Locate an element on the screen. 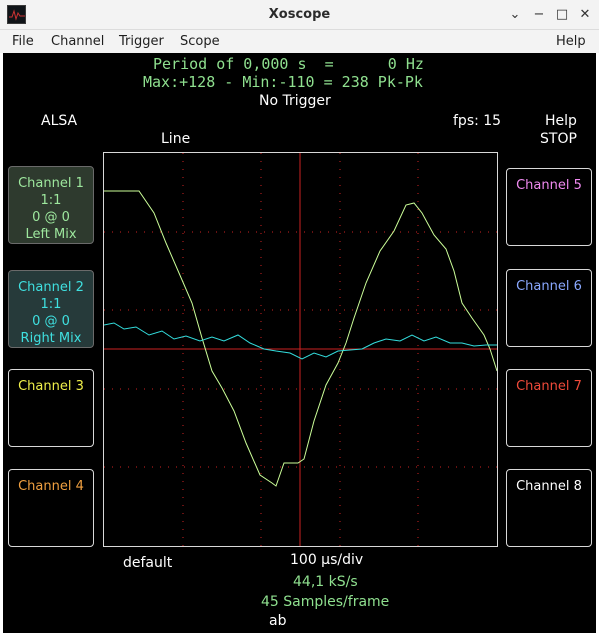 This screenshot has width=599, height=636. channel-5-panel: Channel 5 is located at coordinates (549, 207).